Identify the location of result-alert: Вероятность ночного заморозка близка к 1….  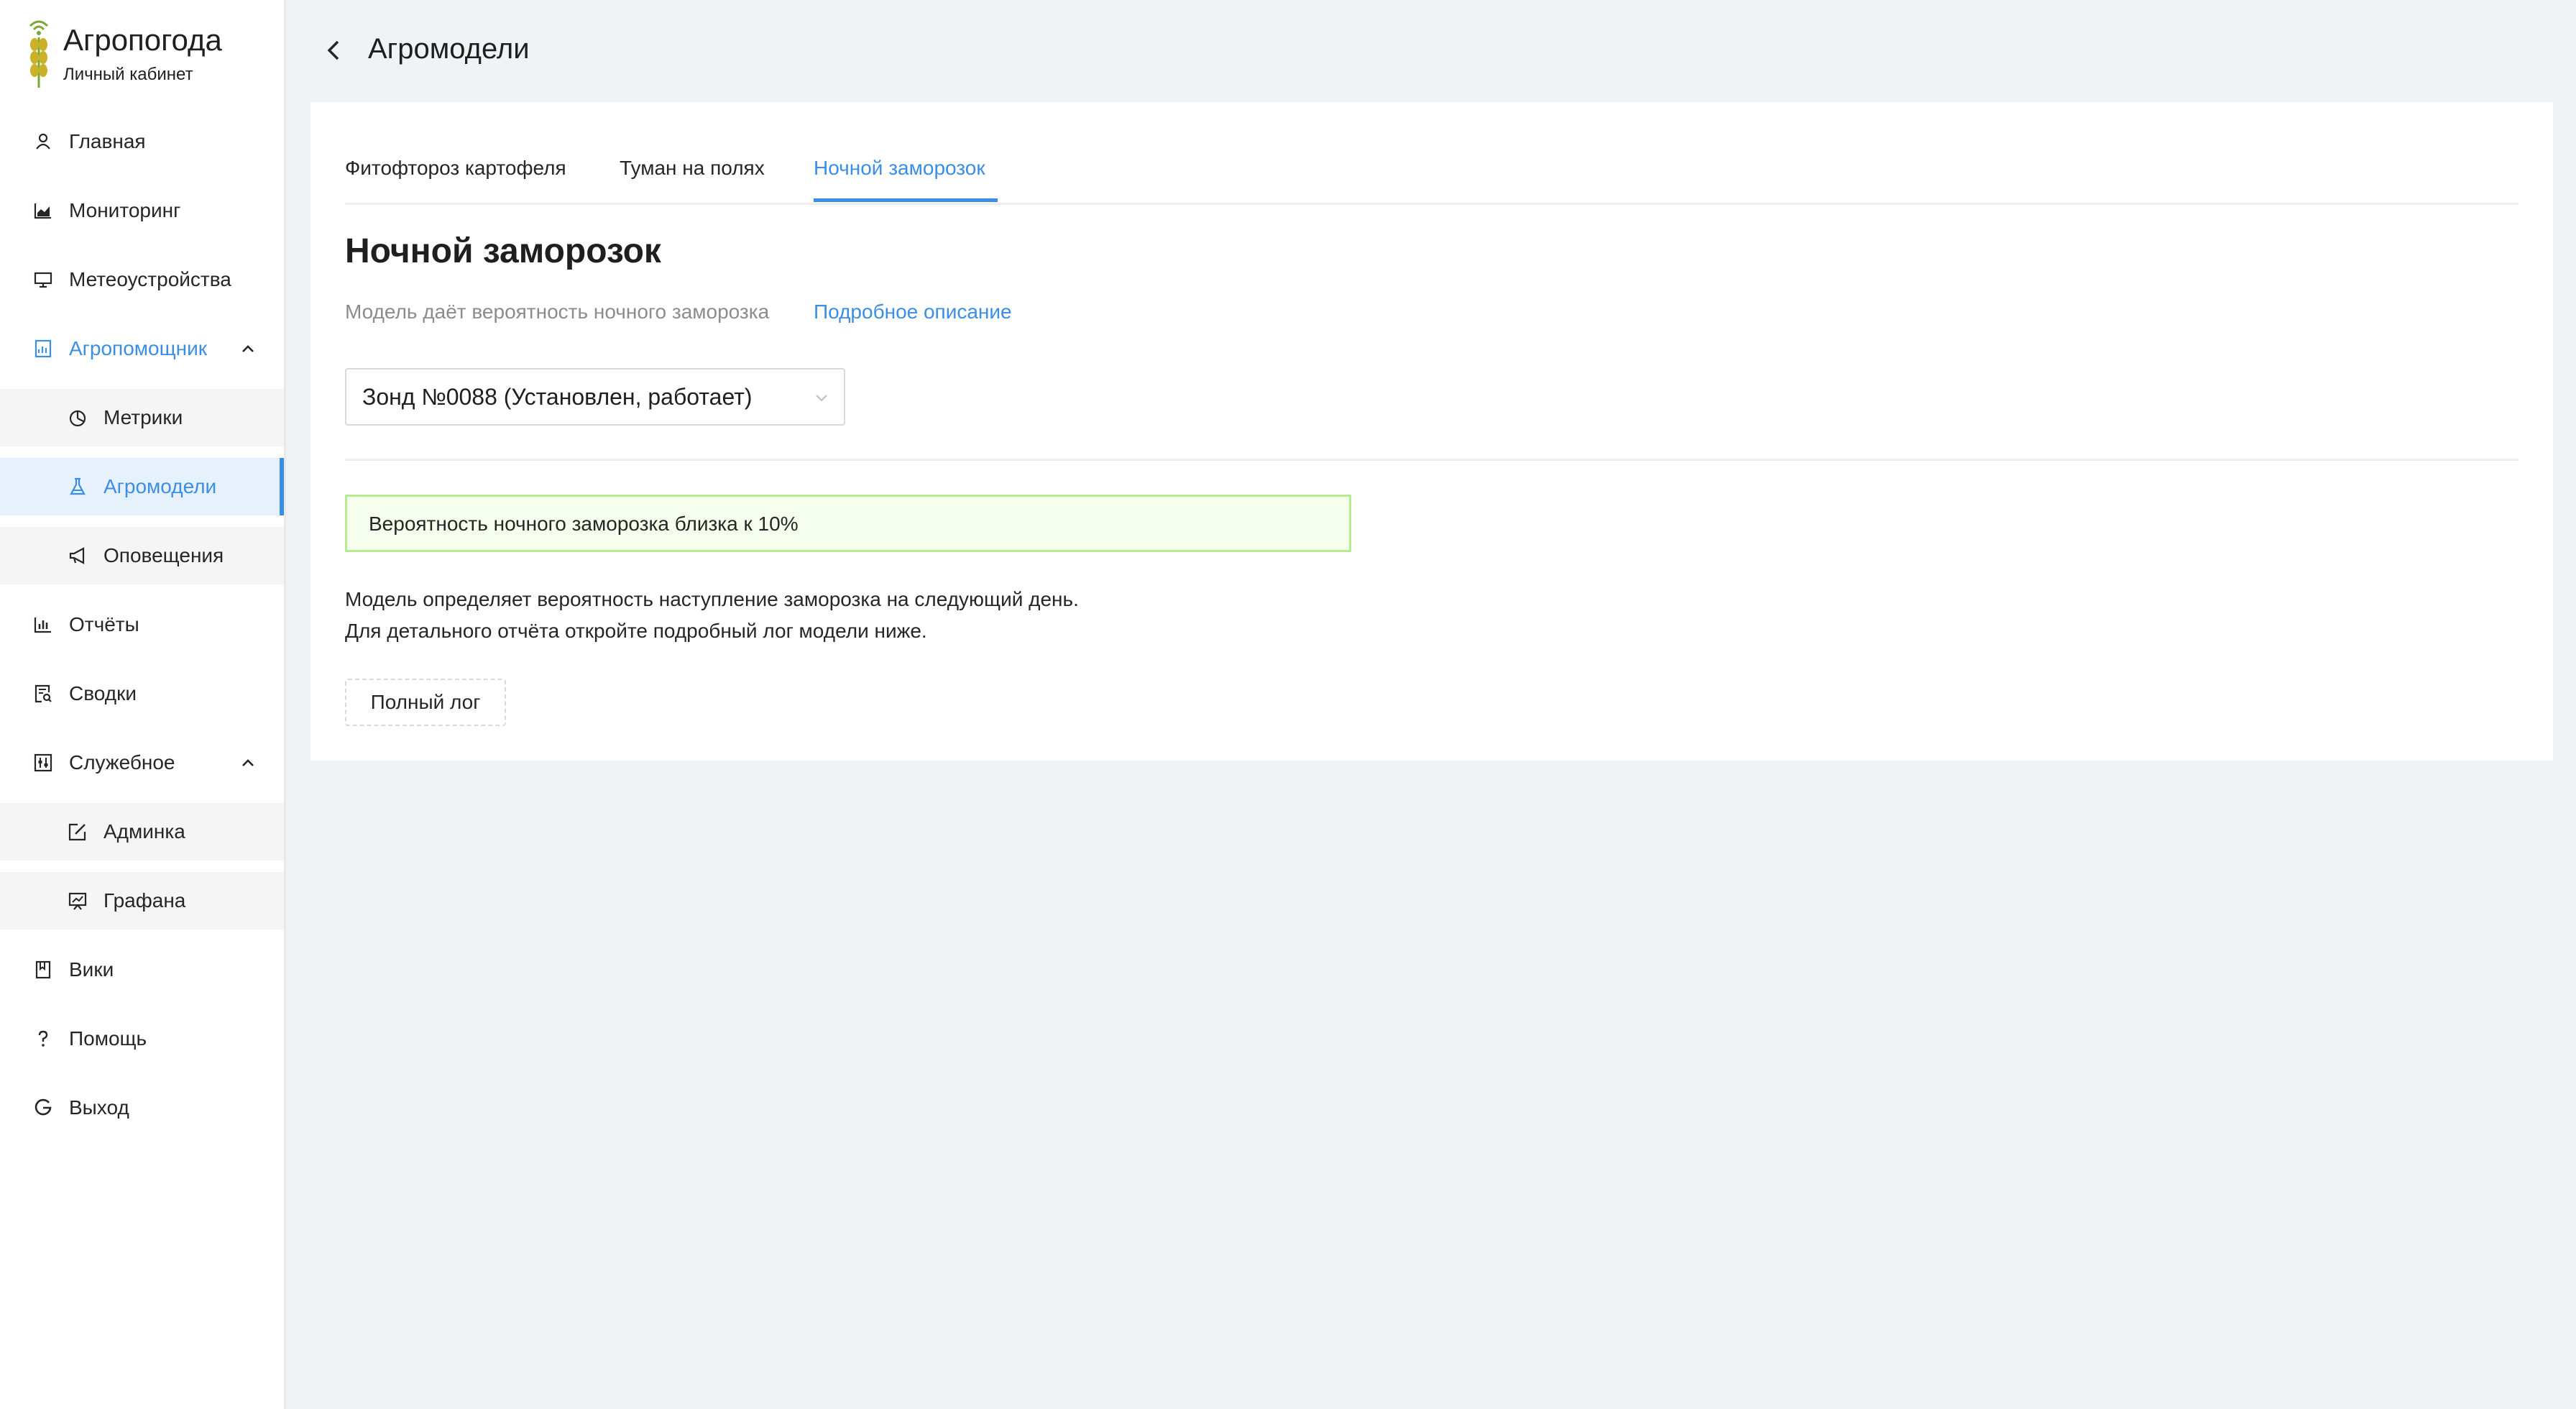
(848, 523).